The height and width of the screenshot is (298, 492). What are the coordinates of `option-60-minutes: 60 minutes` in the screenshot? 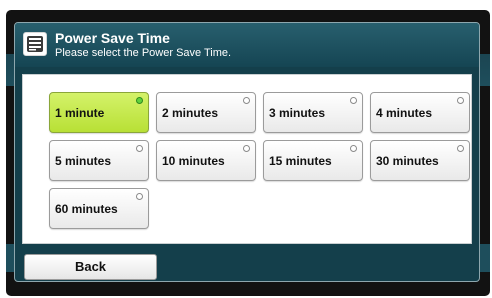 It's located at (99, 208).